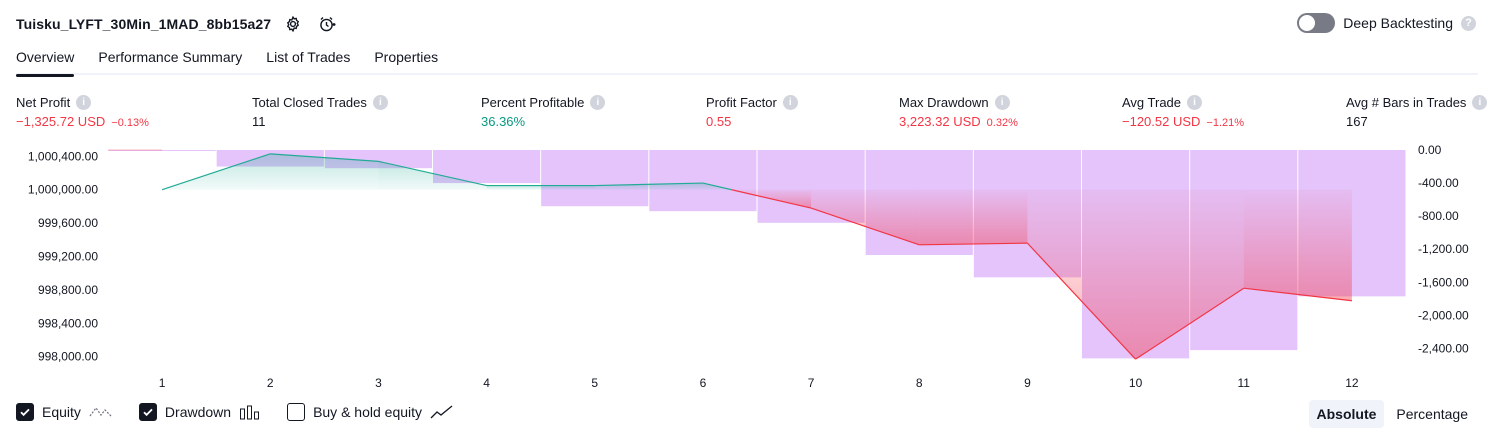 The width and height of the screenshot is (1494, 438). Describe the element at coordinates (703, 383) in the screenshot. I see `x-tick-label: 6` at that location.